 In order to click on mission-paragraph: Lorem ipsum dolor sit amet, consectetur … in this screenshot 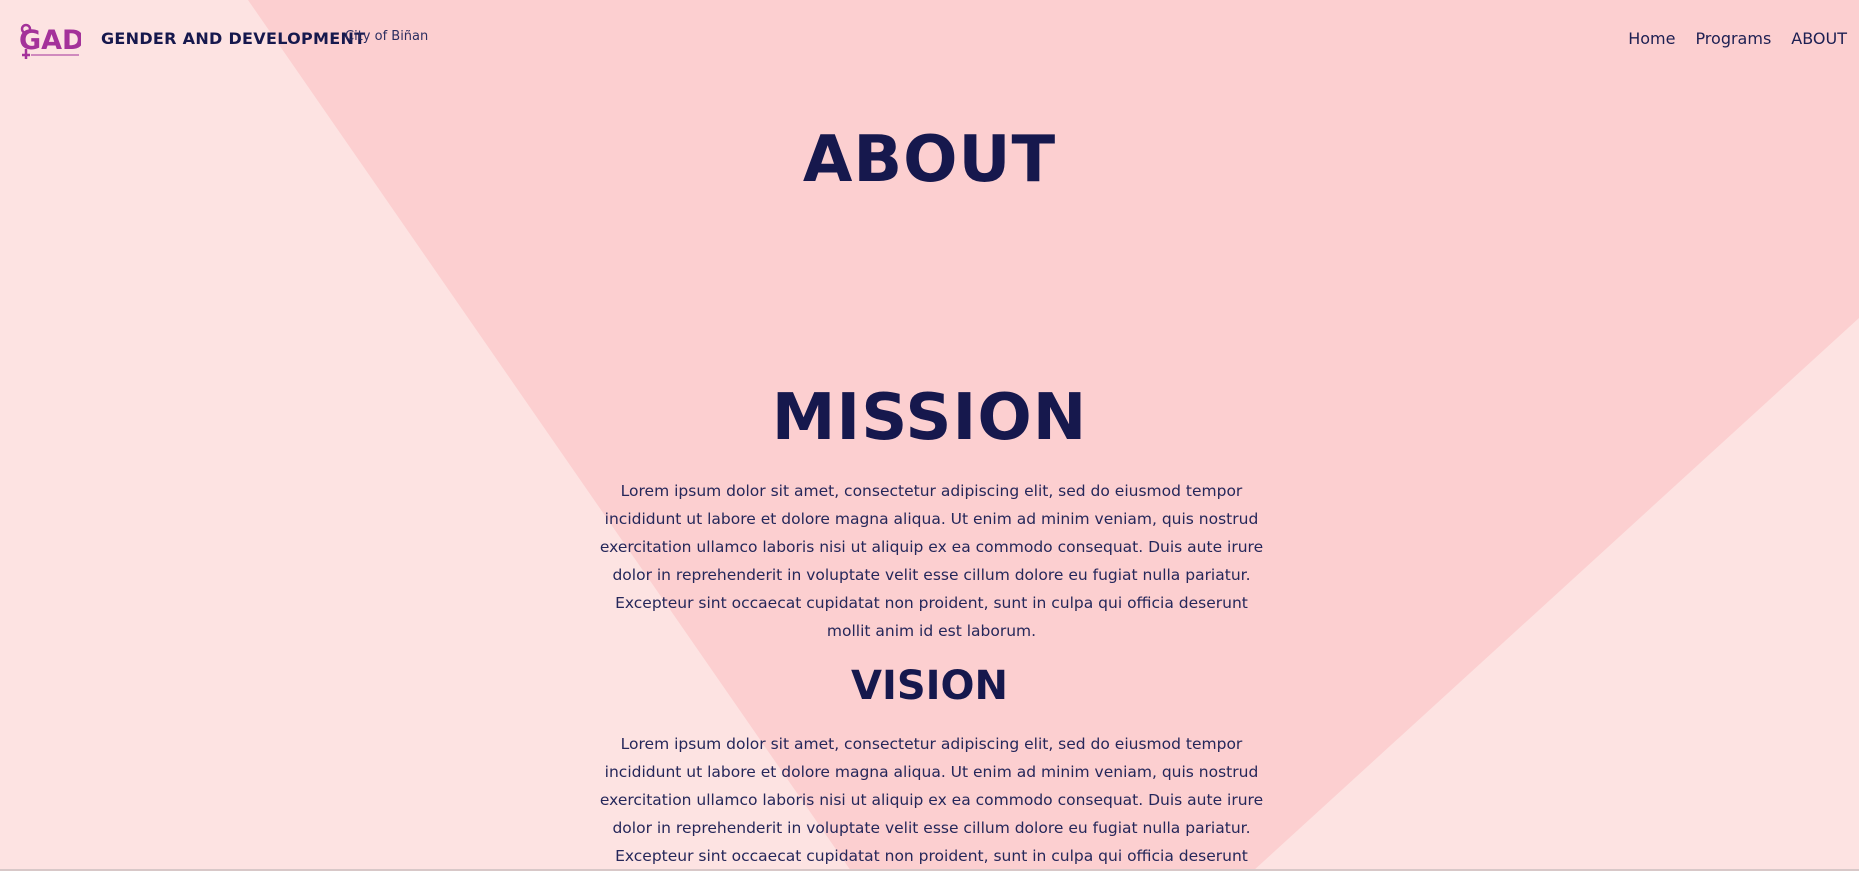, I will do `click(931, 561)`.